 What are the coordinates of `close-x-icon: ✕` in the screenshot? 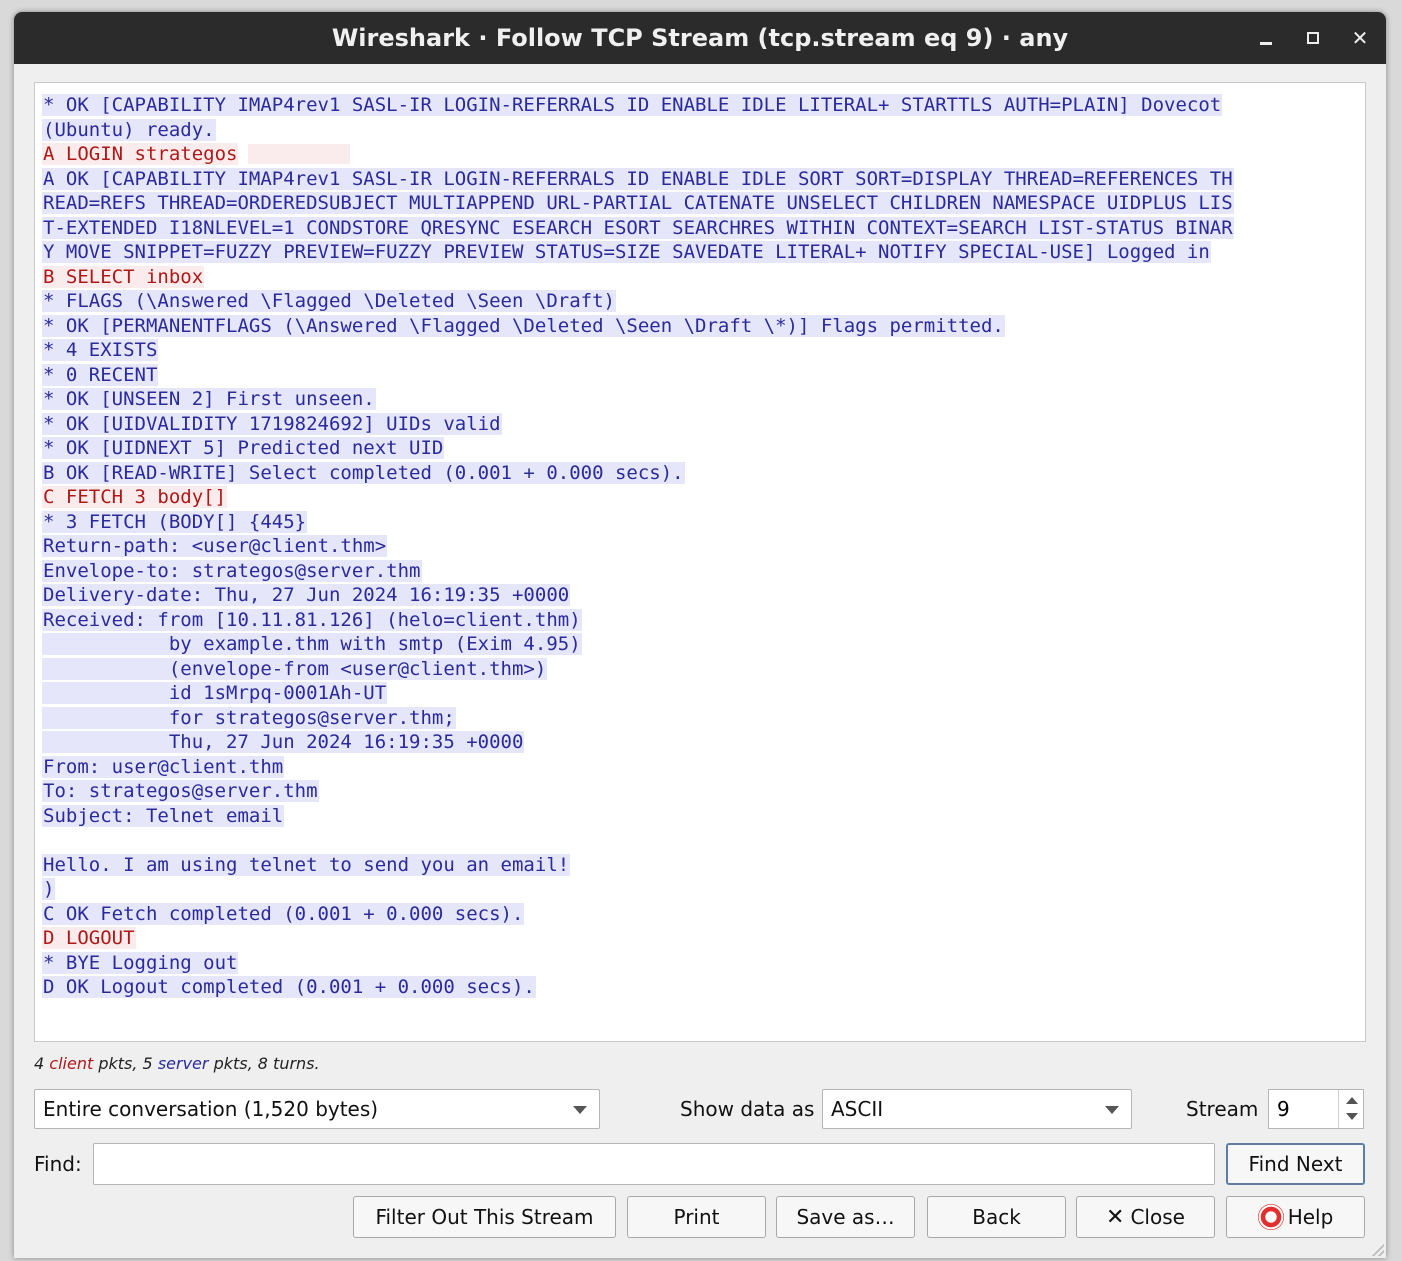 It's located at (1115, 1217).